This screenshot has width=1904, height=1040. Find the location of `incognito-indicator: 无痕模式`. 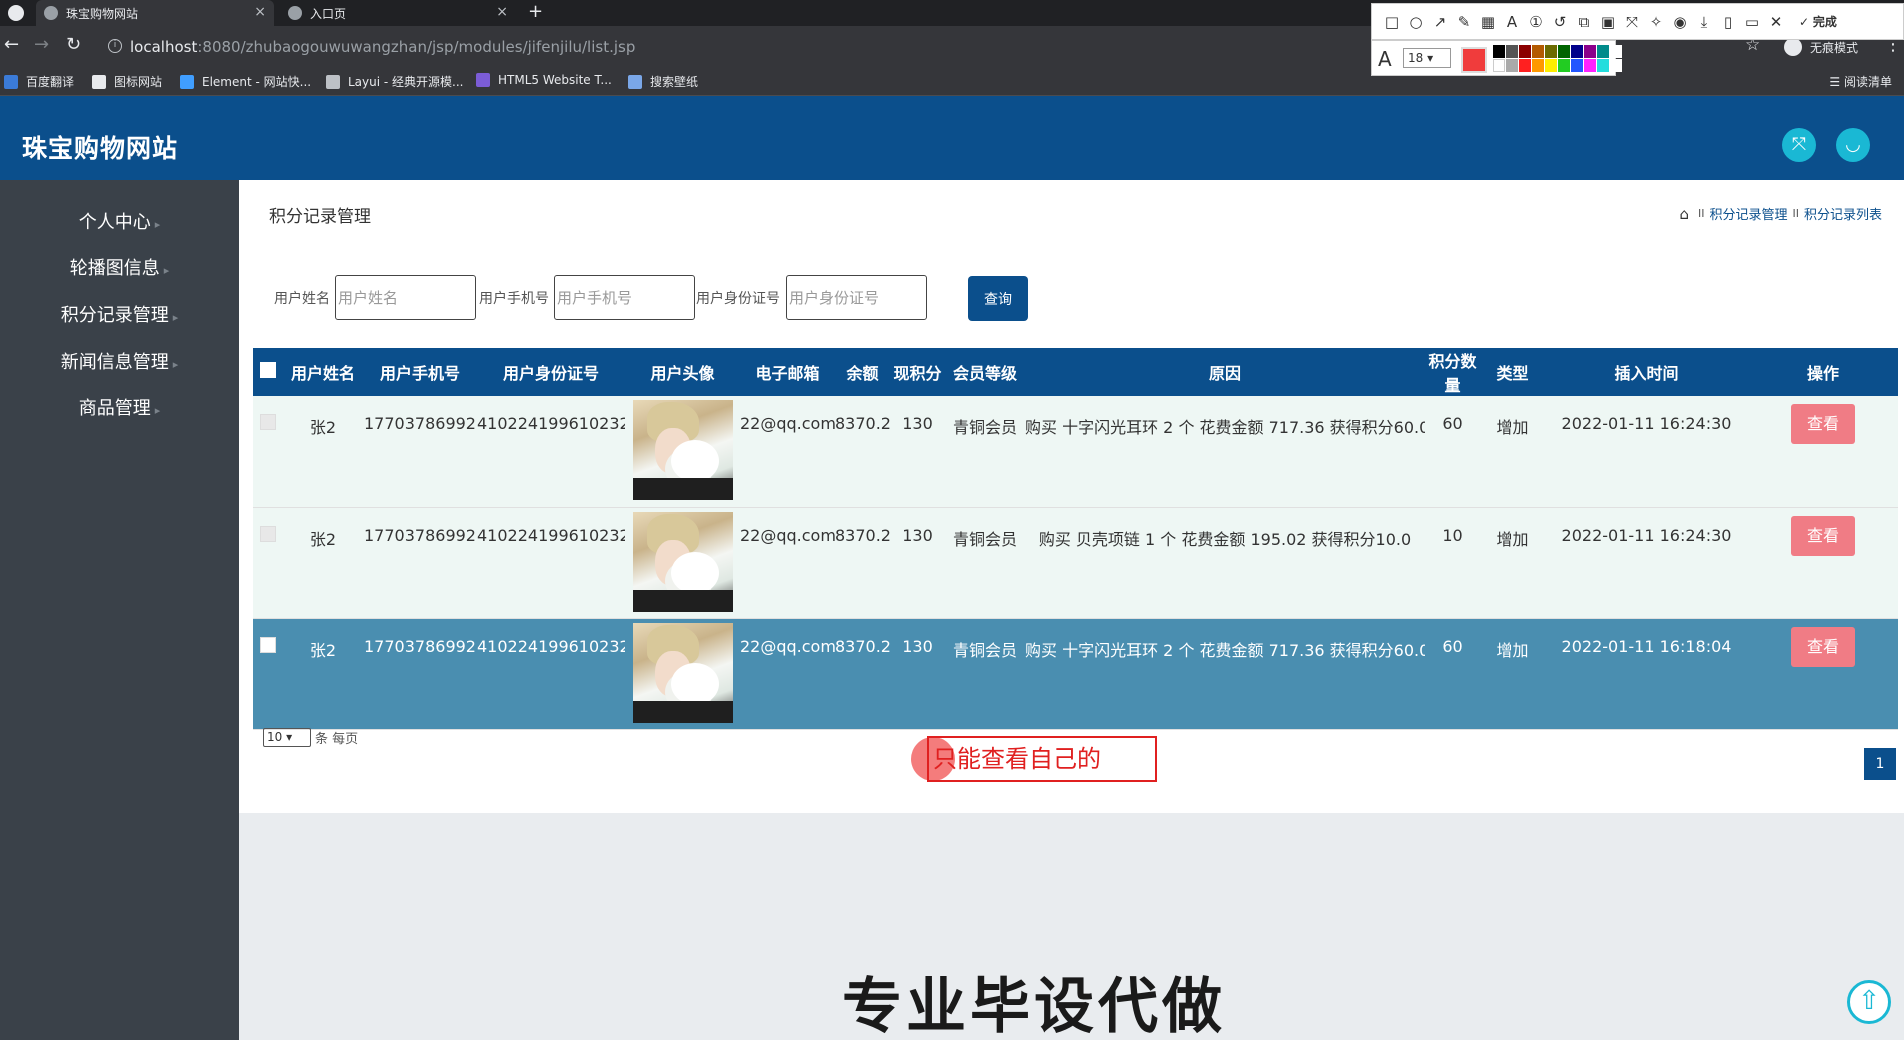

incognito-indicator: 无痕模式 is located at coordinates (1821, 47).